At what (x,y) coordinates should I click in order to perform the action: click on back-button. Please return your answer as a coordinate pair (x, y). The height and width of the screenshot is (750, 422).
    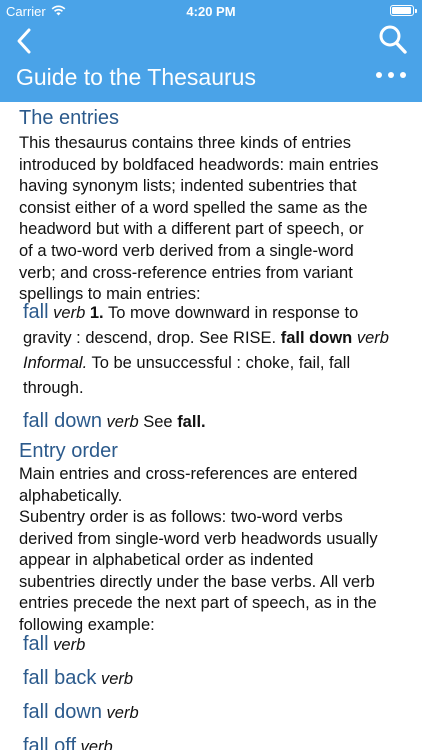
    Looking at the image, I should click on (25, 41).